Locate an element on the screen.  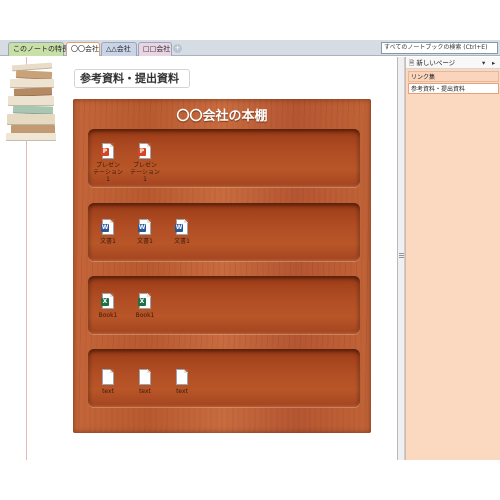
page-list-item-selected: 参考資料・提出資料 is located at coordinates (453, 88).